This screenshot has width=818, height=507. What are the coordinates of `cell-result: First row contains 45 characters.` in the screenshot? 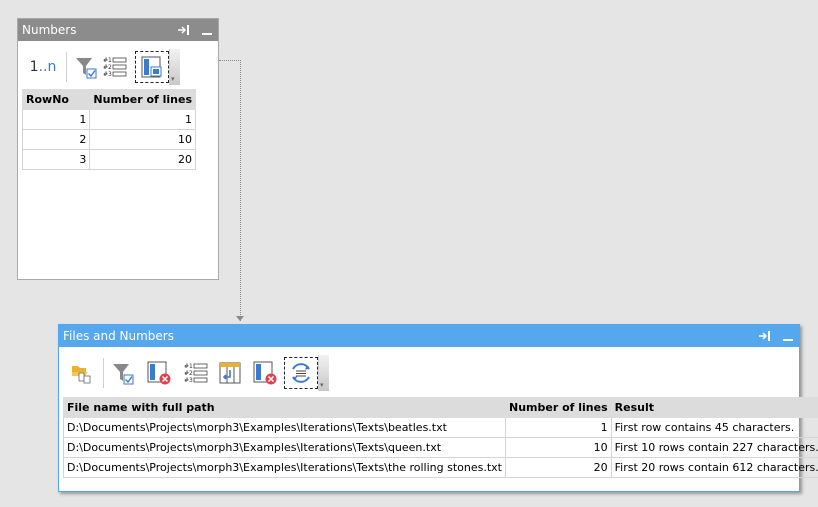 It's located at (714, 427).